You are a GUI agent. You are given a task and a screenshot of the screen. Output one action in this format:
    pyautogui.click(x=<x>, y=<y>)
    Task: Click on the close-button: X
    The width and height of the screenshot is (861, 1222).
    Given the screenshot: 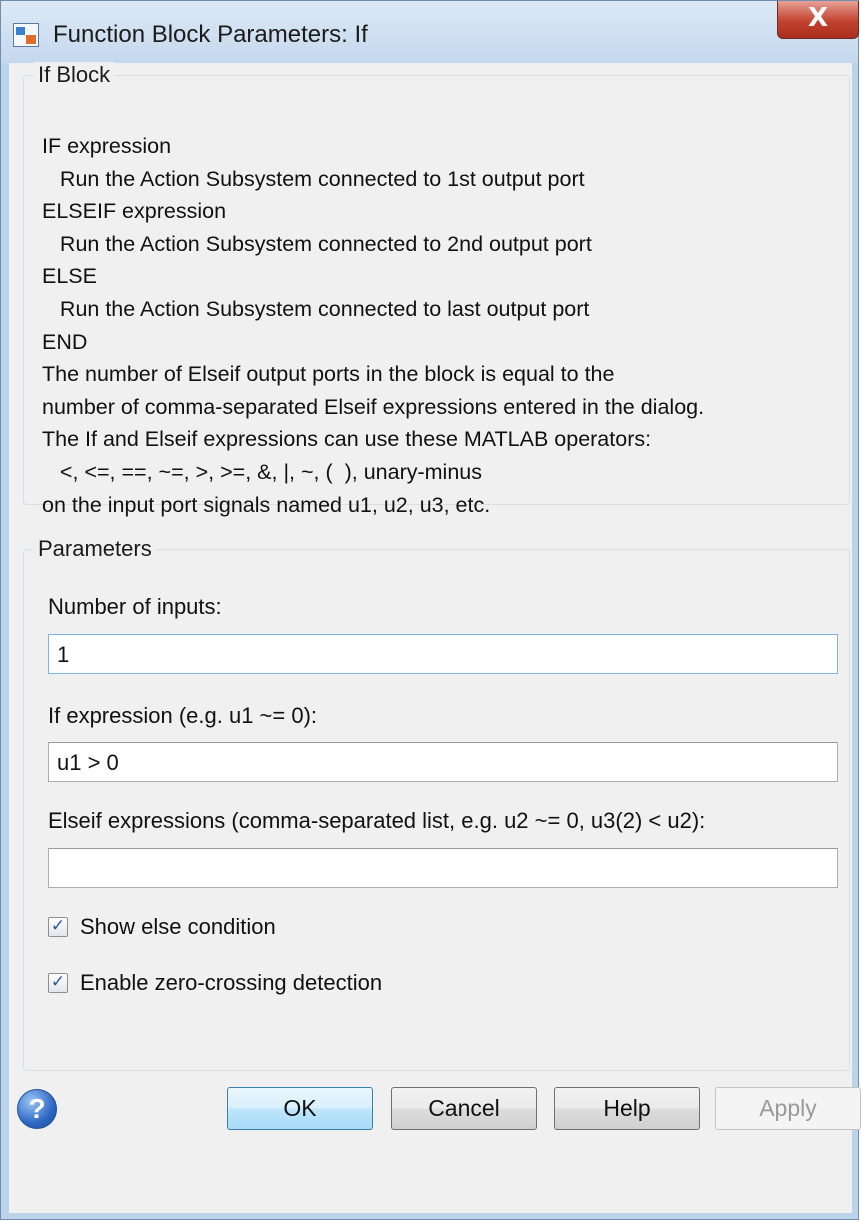 What is the action you would take?
    pyautogui.click(x=818, y=20)
    